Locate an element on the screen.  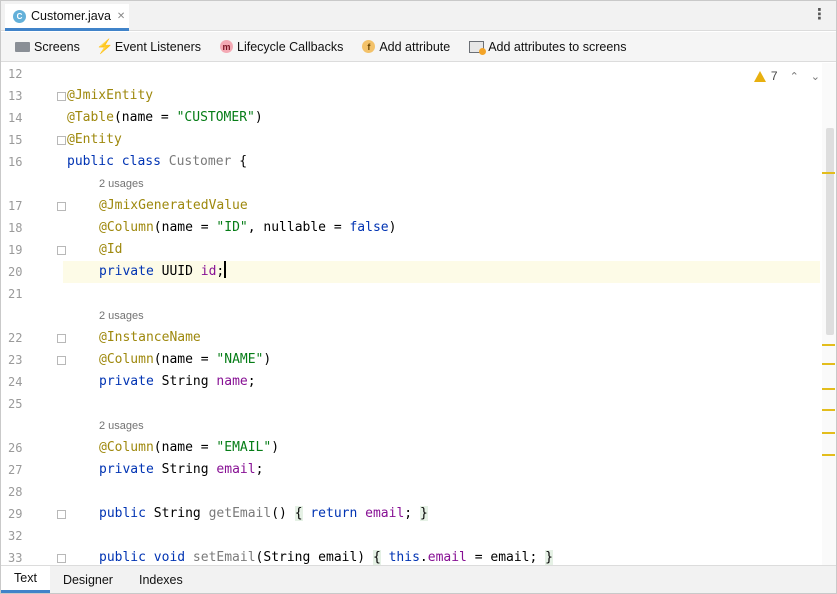
tab-designer: Designer is located at coordinates (88, 579).